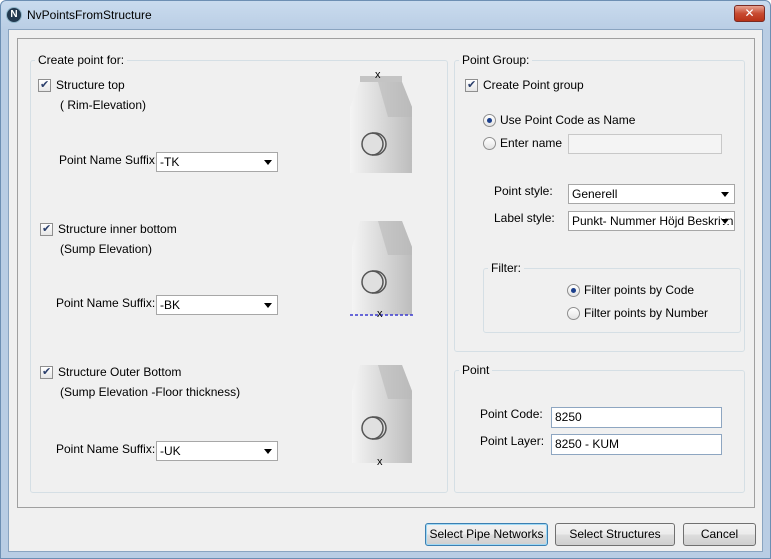 The width and height of the screenshot is (771, 559). Describe the element at coordinates (382, 268) in the screenshot. I see `manhole-inner-bottom-icon` at that location.